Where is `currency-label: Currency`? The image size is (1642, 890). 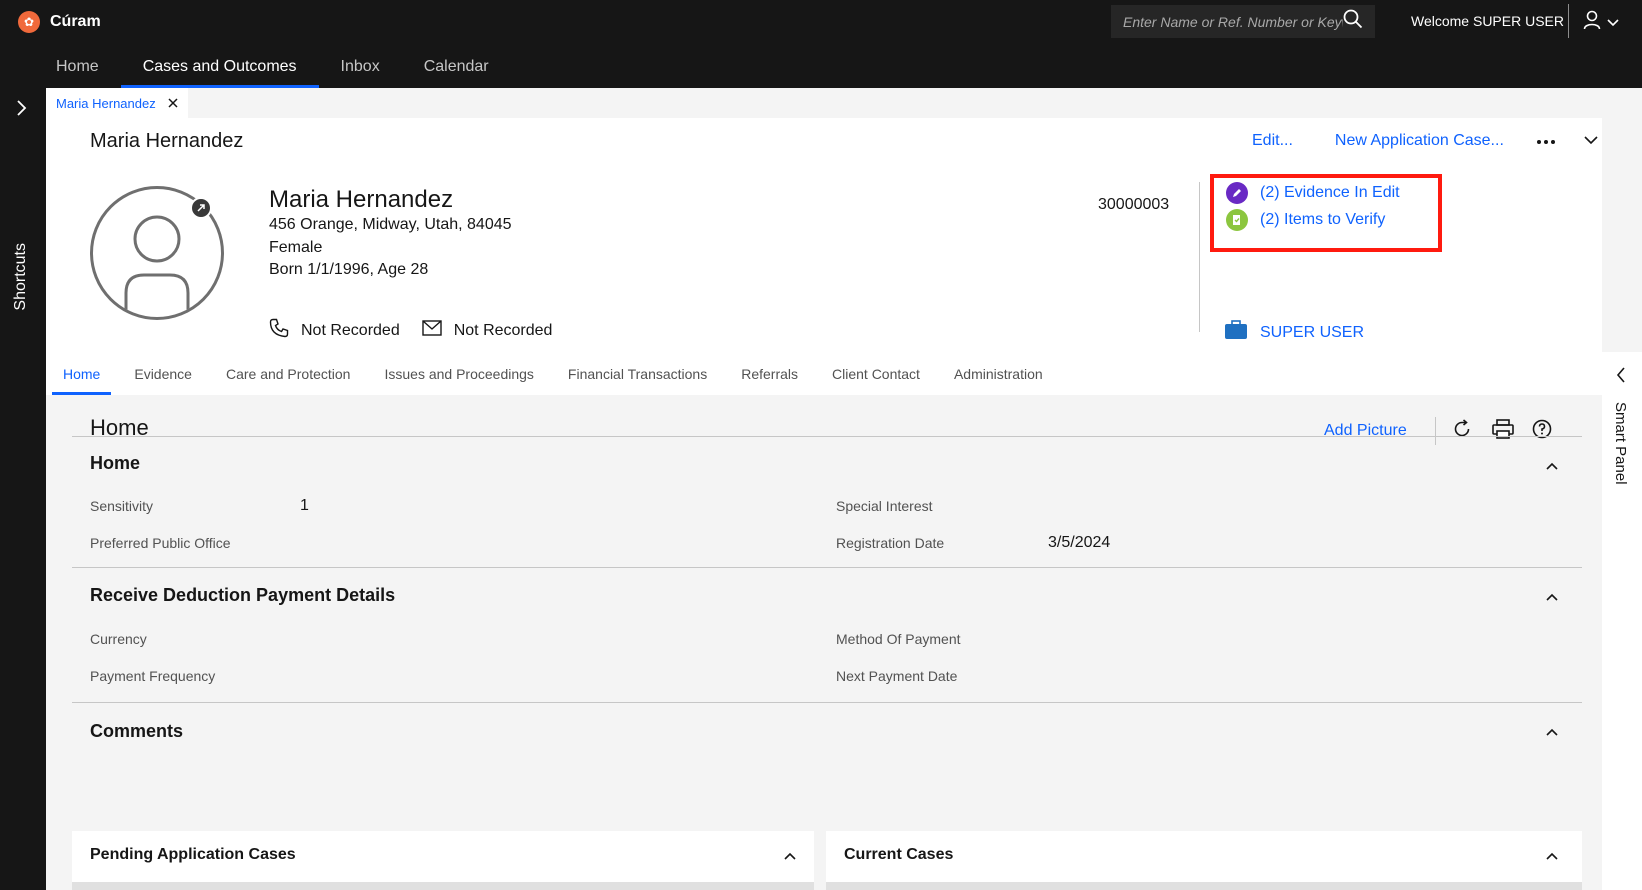 currency-label: Currency is located at coordinates (118, 639).